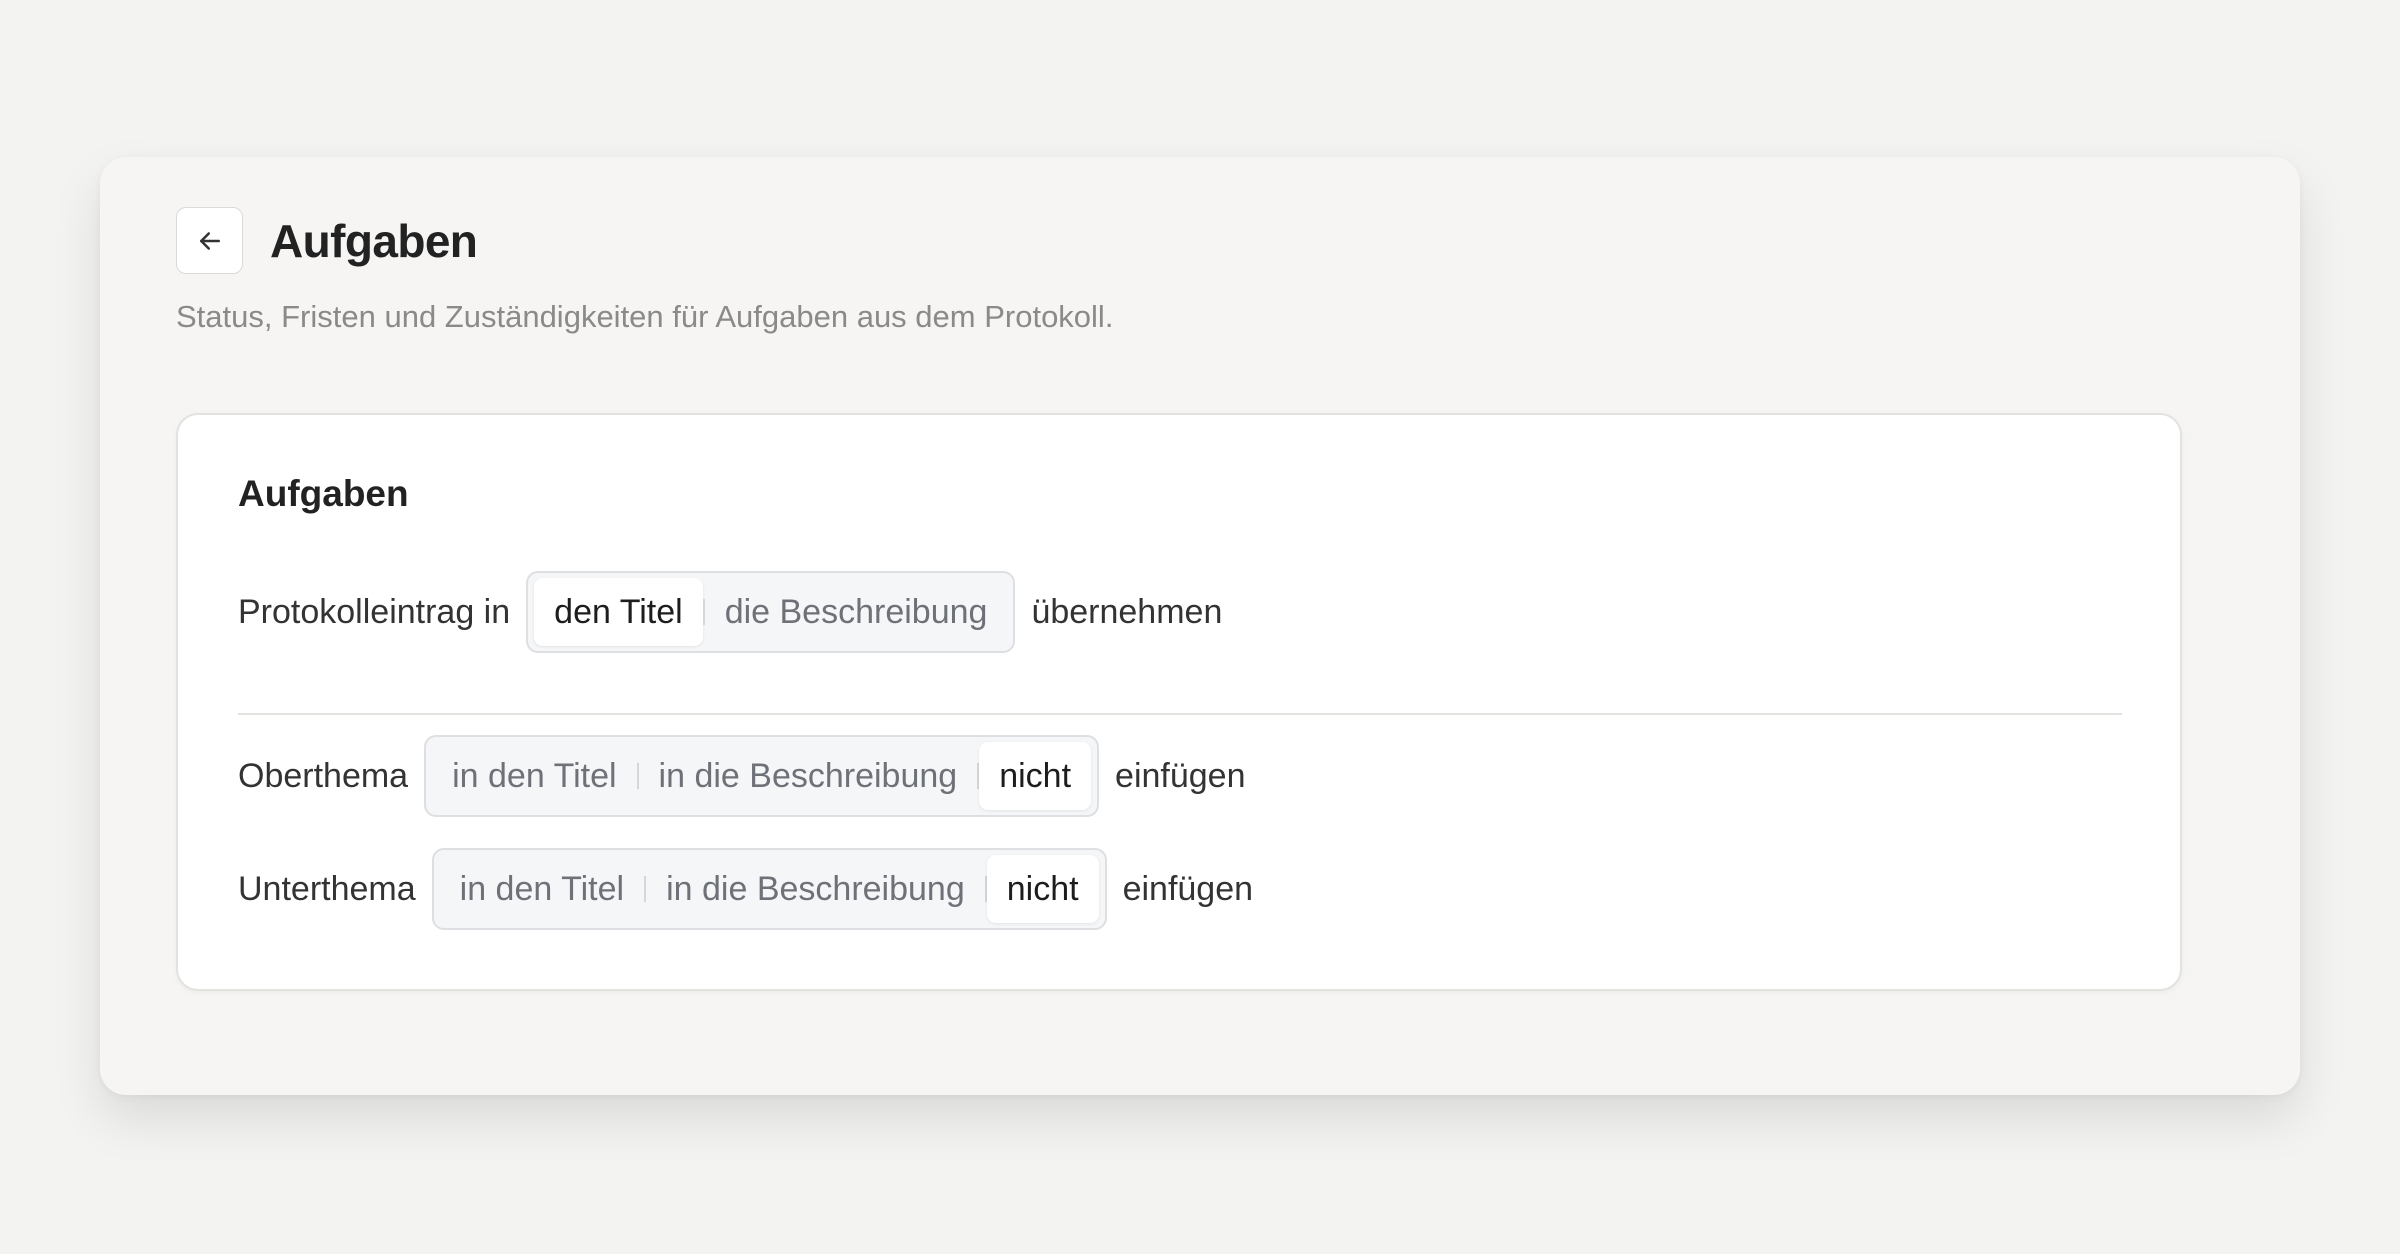 The height and width of the screenshot is (1254, 2400). Describe the element at coordinates (856, 612) in the screenshot. I see `protokoll-option-beschreibung: die Beschreibung` at that location.